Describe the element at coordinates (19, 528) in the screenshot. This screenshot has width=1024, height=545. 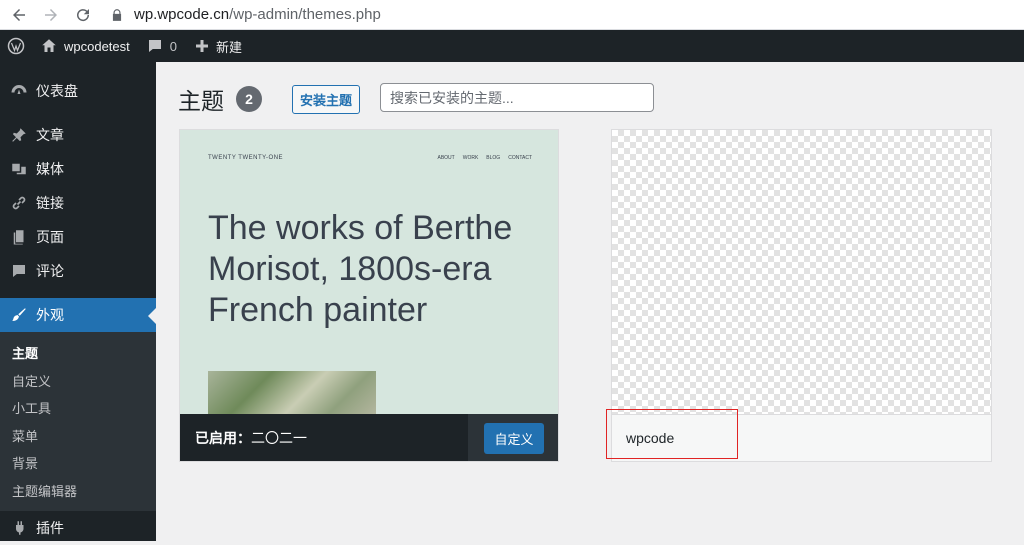
I see `plugin-icon` at that location.